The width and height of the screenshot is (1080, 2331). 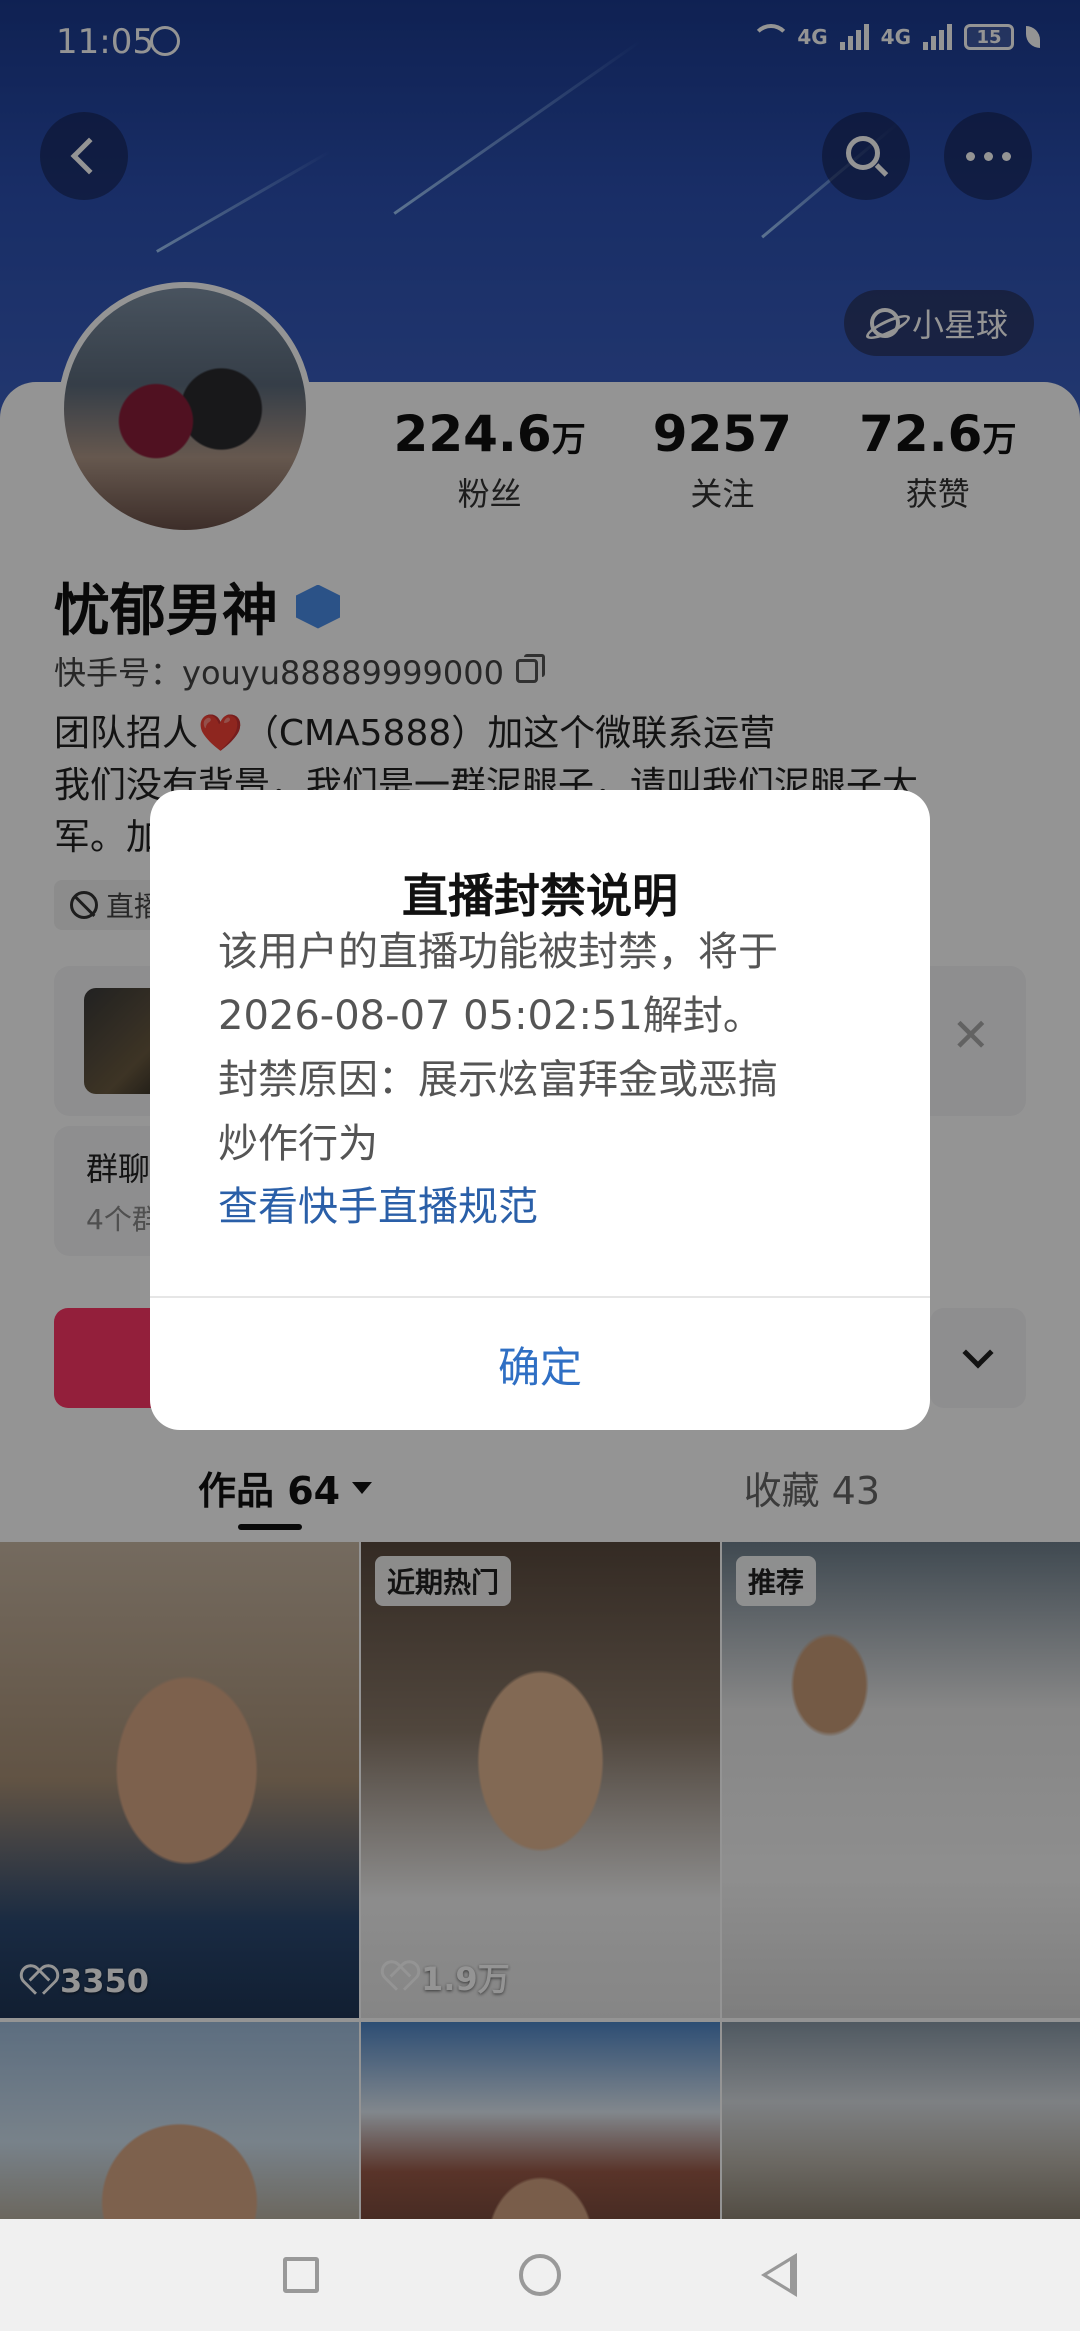 I want to click on dialog-body-line: 2026-08-07 05:02:51解封。, so click(x=490, y=1016).